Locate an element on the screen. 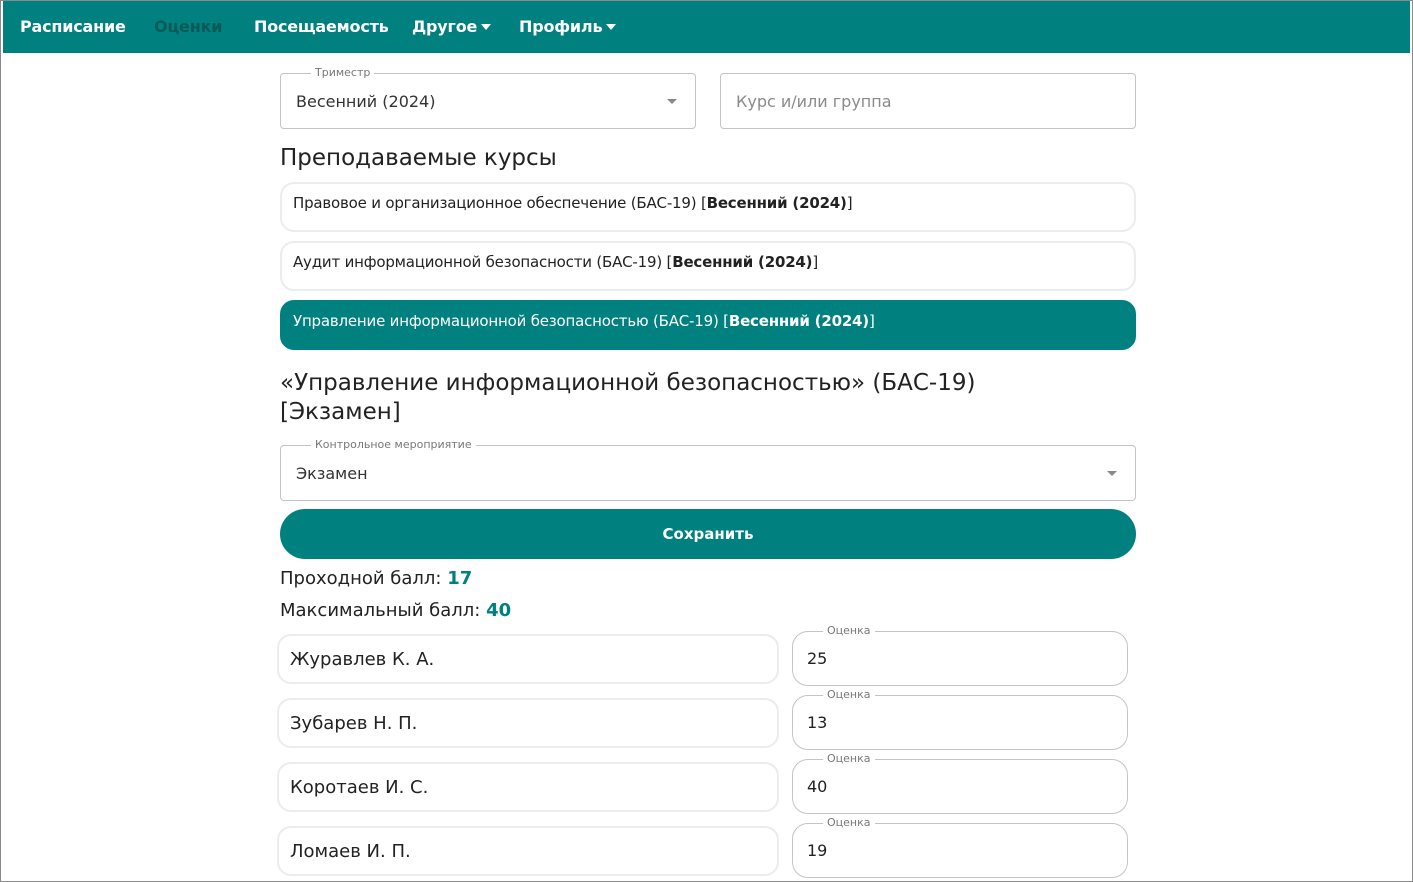 The image size is (1413, 882). max-score-label: Максимальный балл: is located at coordinates (383, 610).